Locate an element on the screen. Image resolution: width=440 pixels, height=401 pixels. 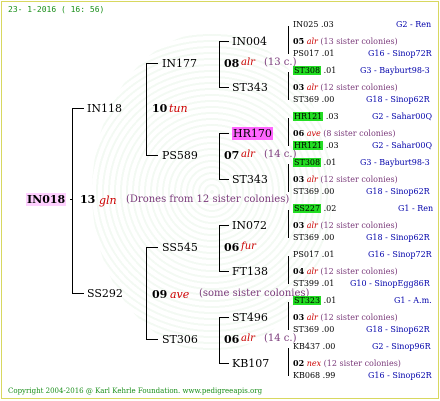
queen-number: 09 is located at coordinates (160, 294).